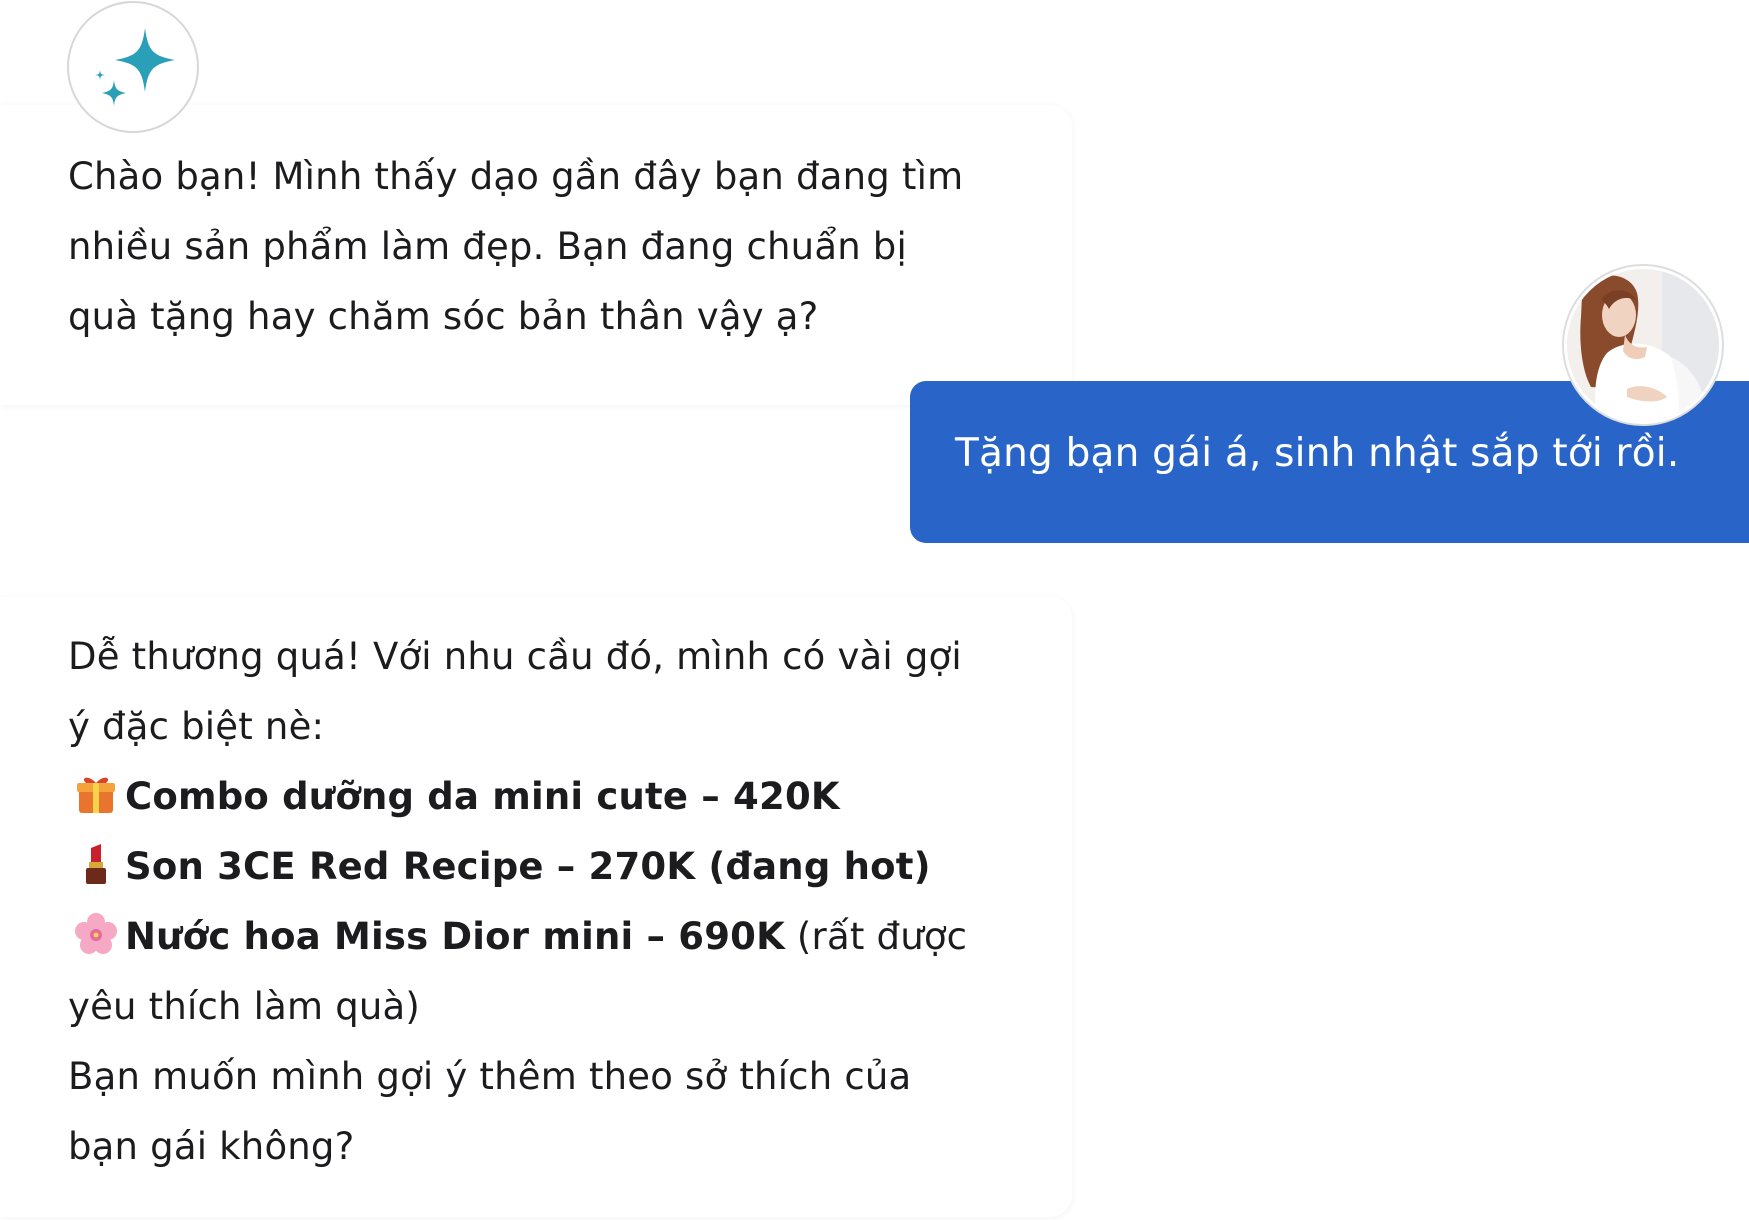  I want to click on product-label: Nước hoa Miss Dior mini – 690K, so click(455, 936).